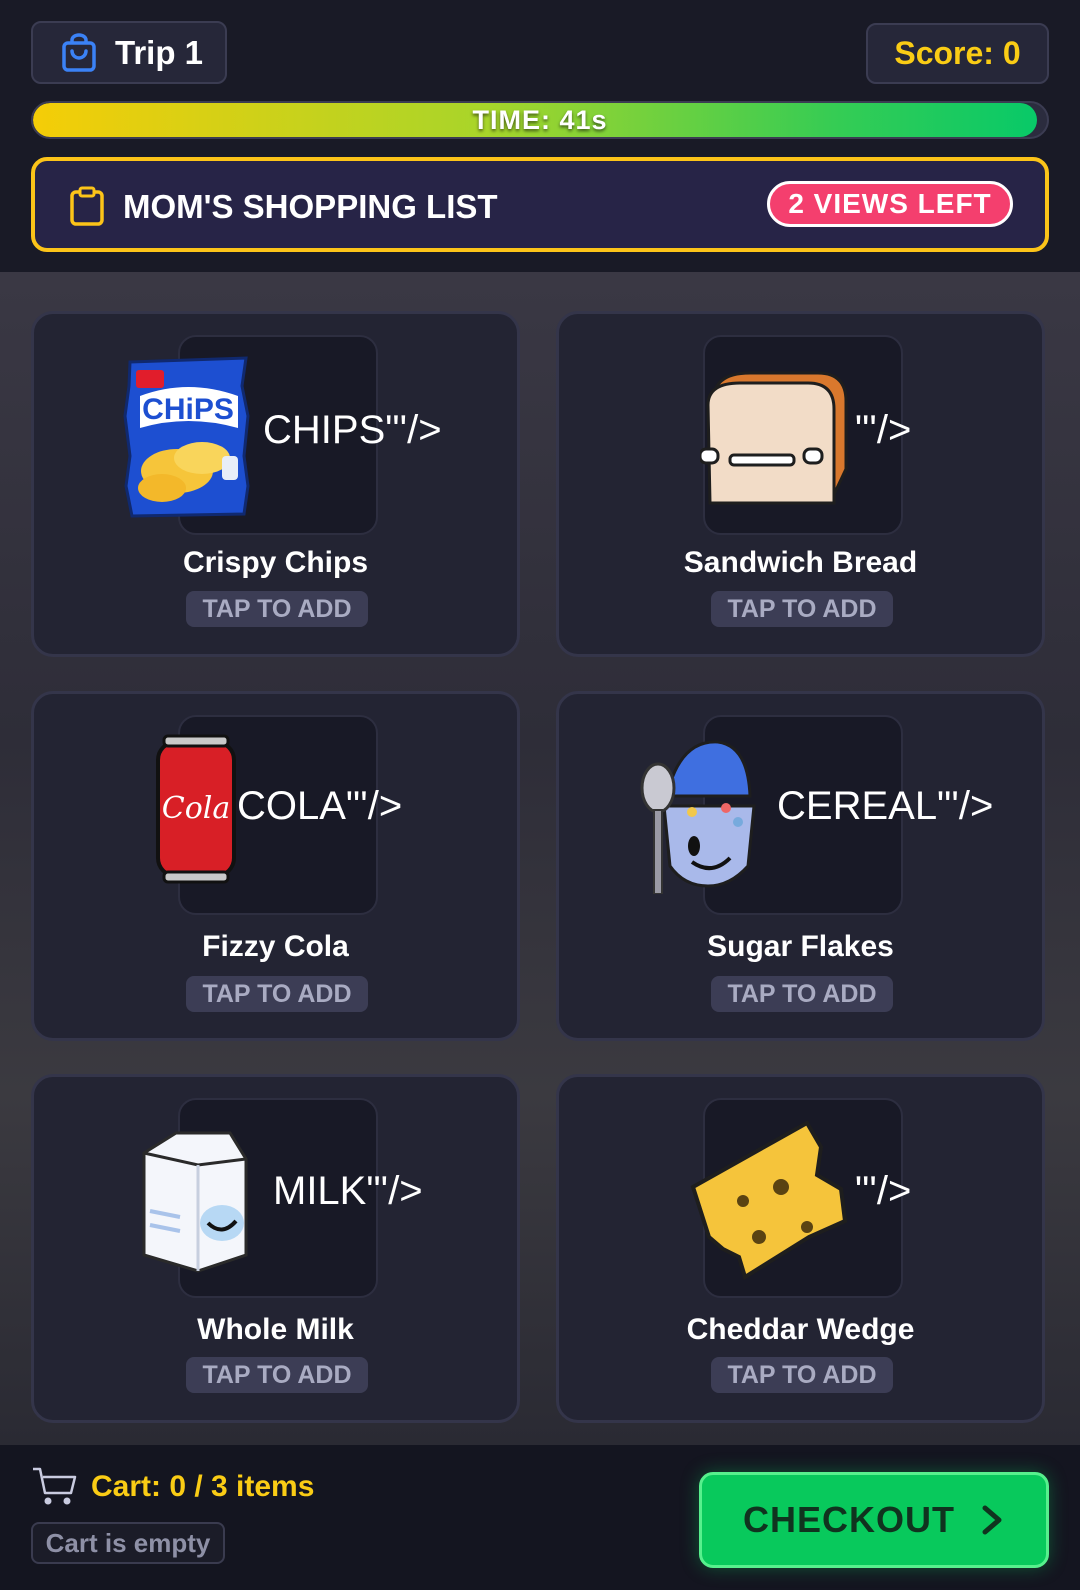 The width and height of the screenshot is (1080, 1590). Describe the element at coordinates (885, 806) in the screenshot. I see `image-alt-text: CEREAL"'/>` at that location.